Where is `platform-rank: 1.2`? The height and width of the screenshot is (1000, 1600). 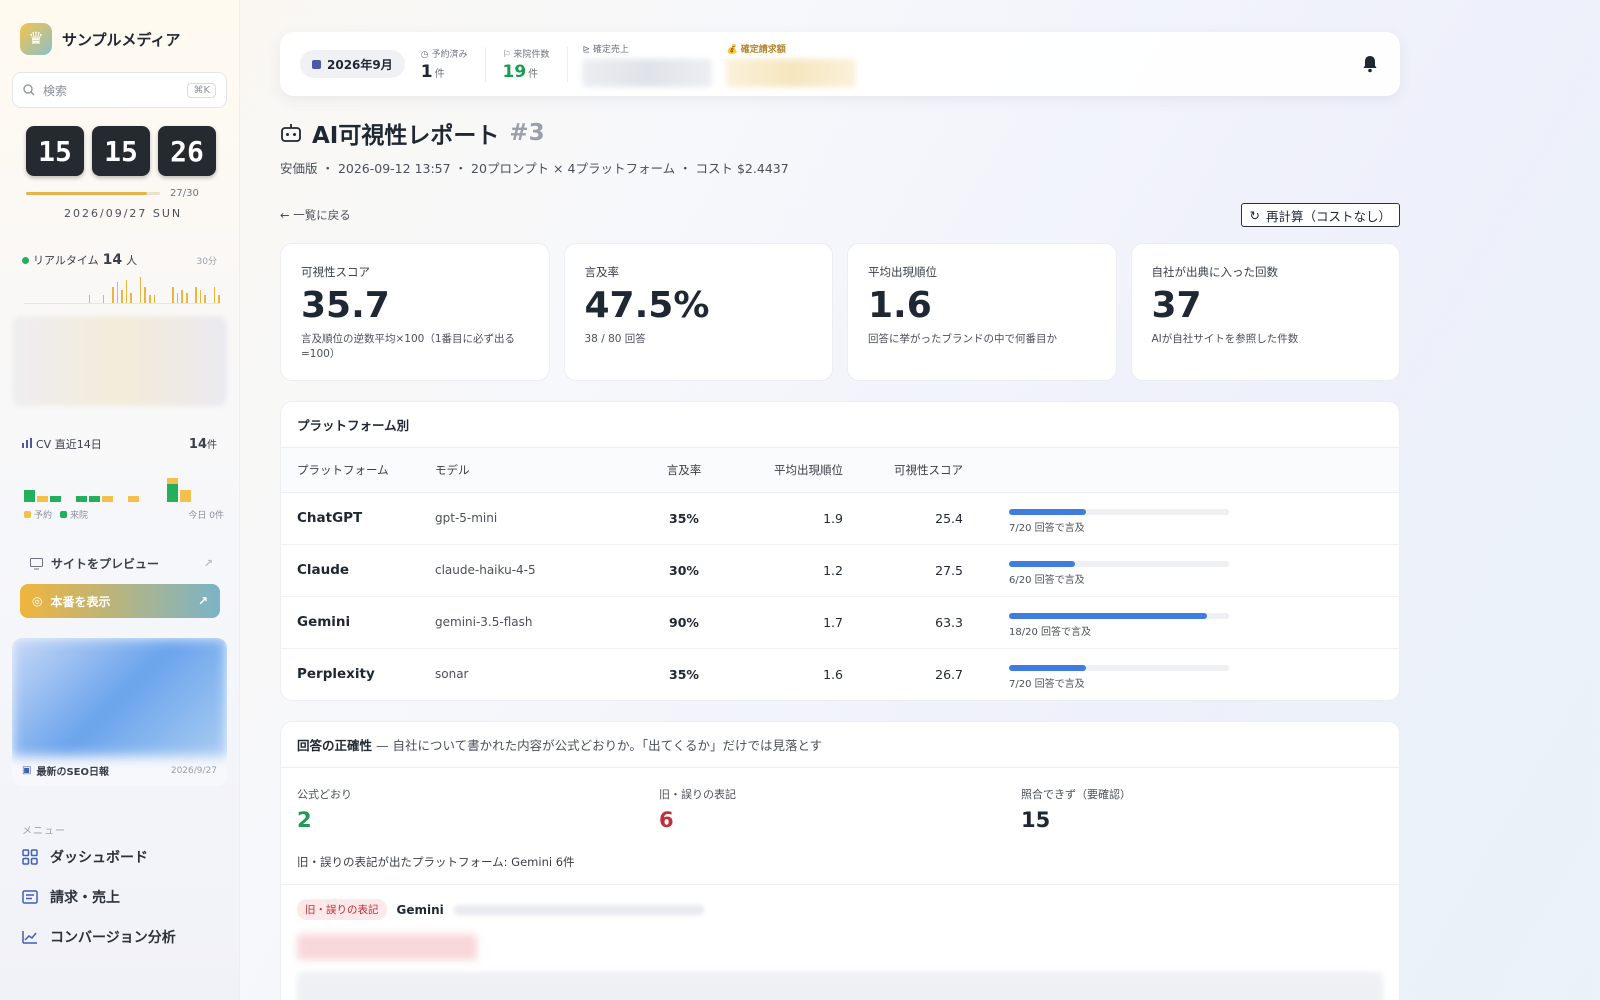 platform-rank: 1.2 is located at coordinates (799, 570).